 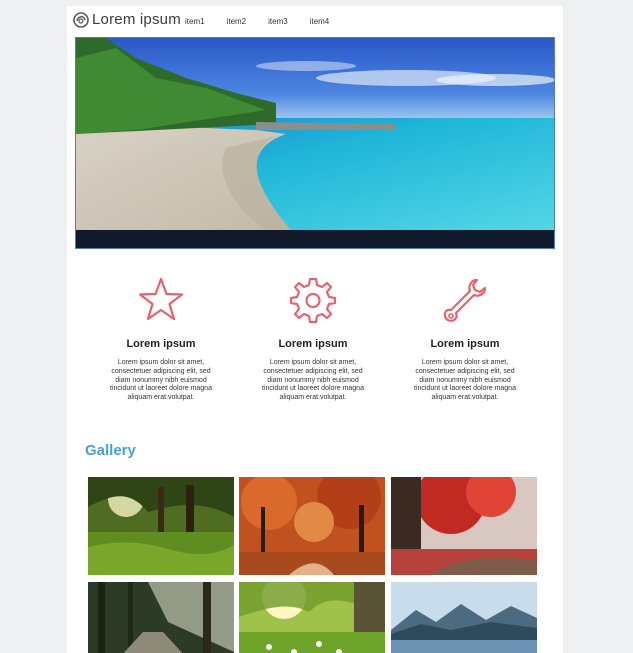 I want to click on star-icon, so click(x=161, y=299).